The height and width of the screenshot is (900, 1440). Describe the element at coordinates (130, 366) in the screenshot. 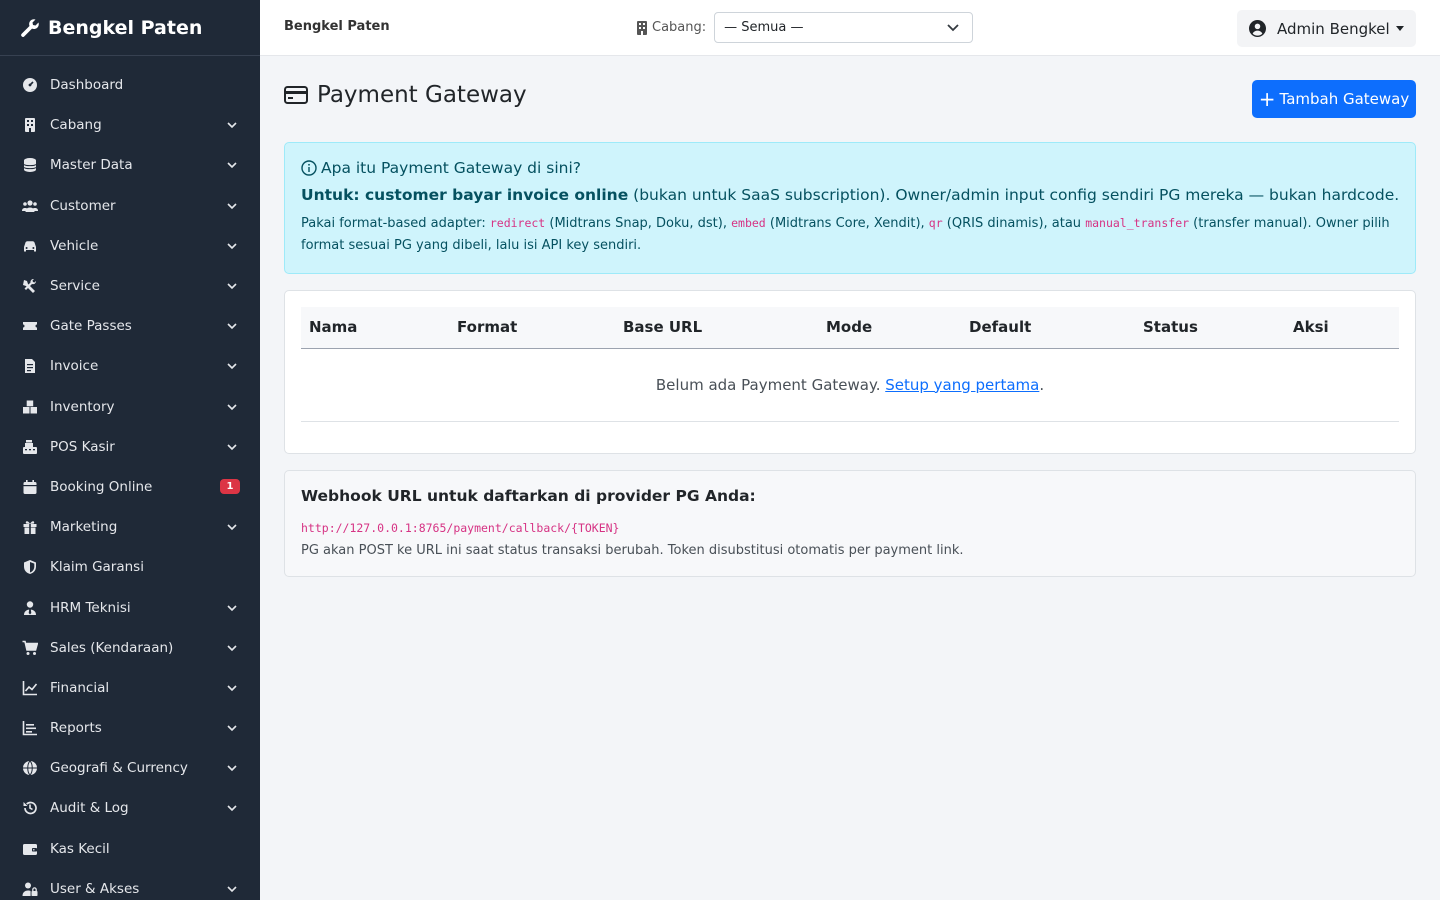

I see `sidebar-item-invoice: Invoice` at that location.